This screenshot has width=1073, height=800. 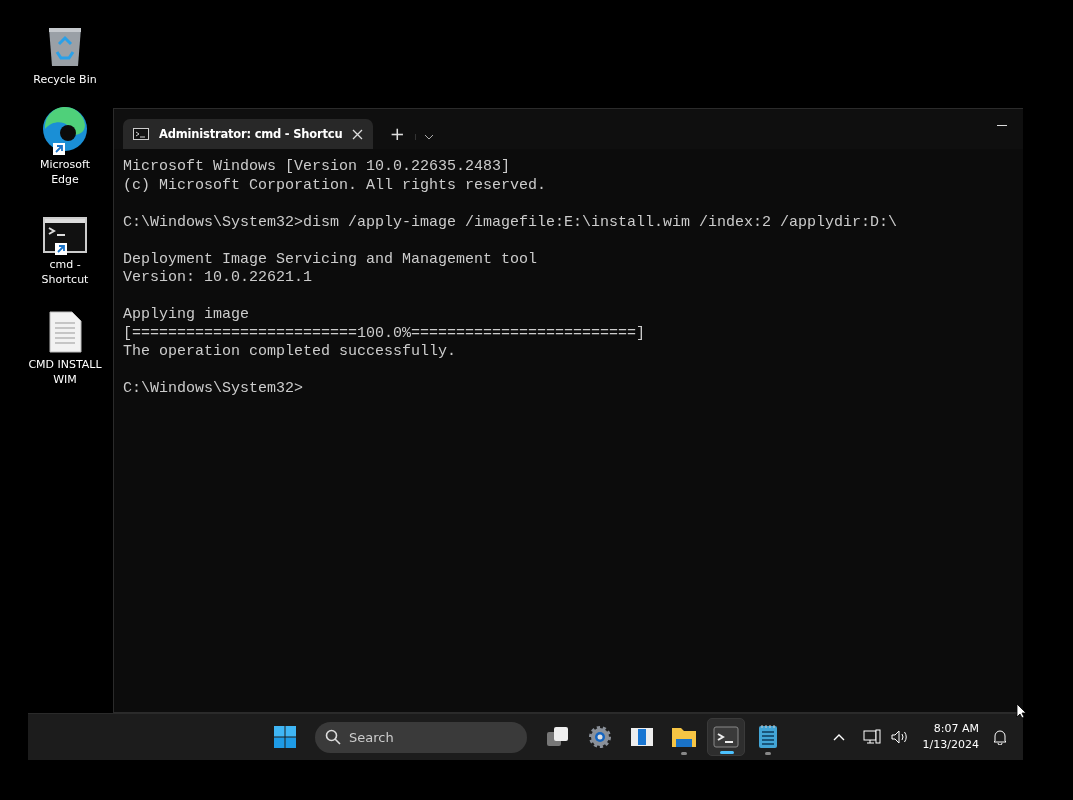 I want to click on clock-date: 1/13/2024, so click(x=950, y=745).